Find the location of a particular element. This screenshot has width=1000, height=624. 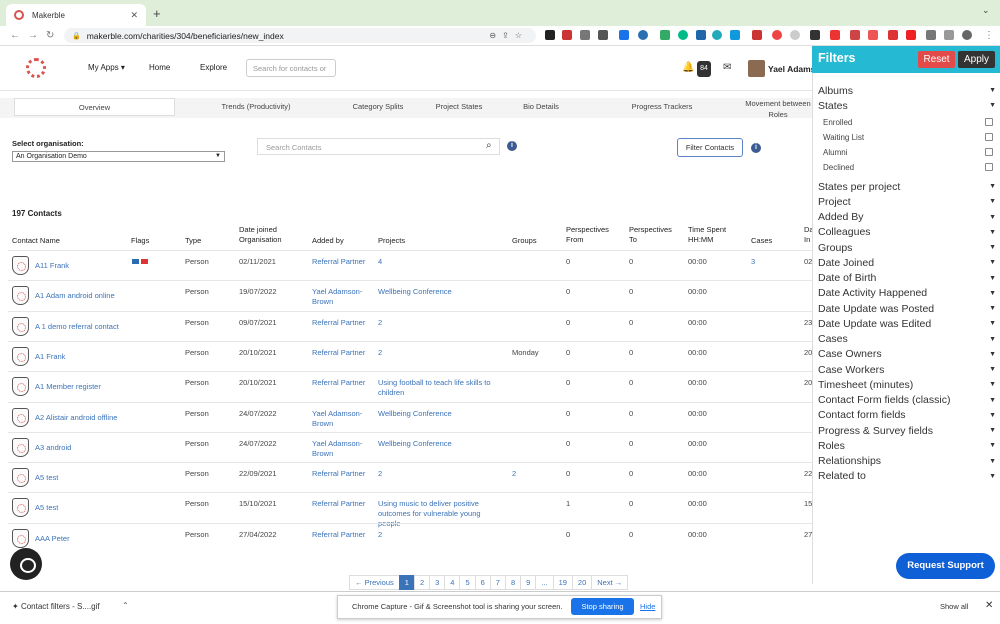

close-icon: ✕ is located at coordinates (989, 605).